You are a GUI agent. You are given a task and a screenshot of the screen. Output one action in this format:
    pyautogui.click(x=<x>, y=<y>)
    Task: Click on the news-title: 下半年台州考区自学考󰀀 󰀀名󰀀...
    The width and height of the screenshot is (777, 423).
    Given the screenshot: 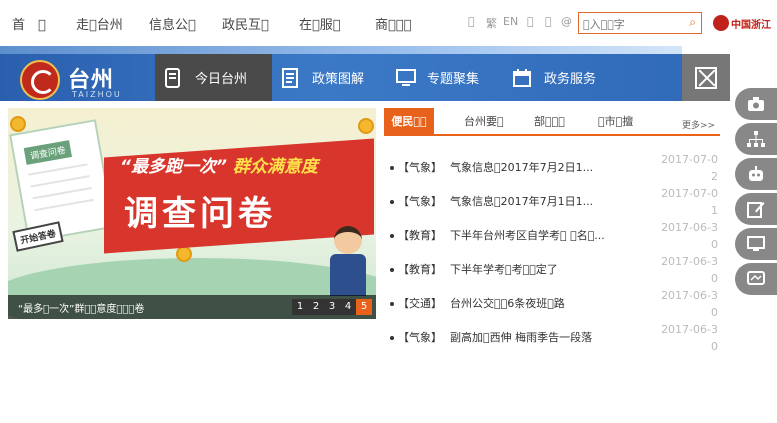 What is the action you would take?
    pyautogui.click(x=555, y=235)
    